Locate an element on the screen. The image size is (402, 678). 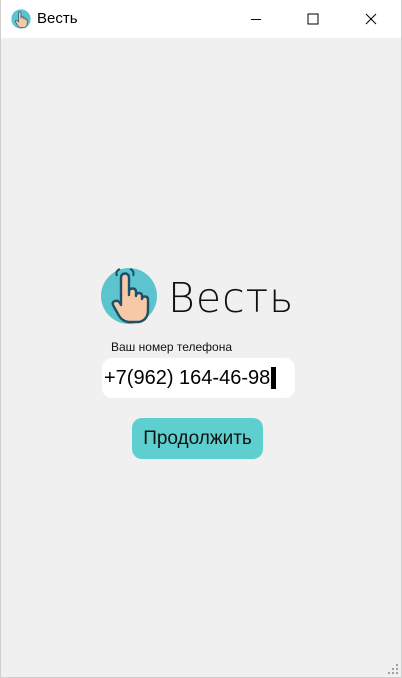
text-cursor is located at coordinates (274, 378).